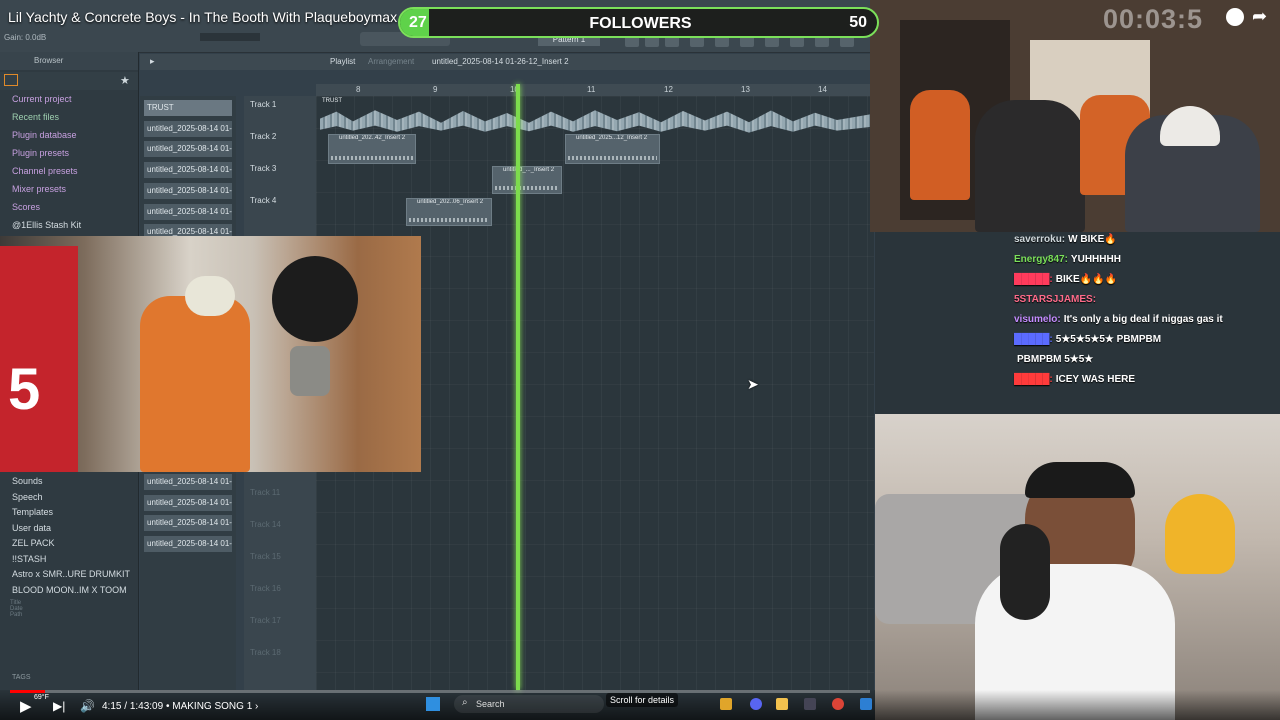 This screenshot has height=720, width=1280. What do you see at coordinates (1055, 299) in the screenshot?
I see `chat-username: 5STARSJJAMES:` at bounding box center [1055, 299].